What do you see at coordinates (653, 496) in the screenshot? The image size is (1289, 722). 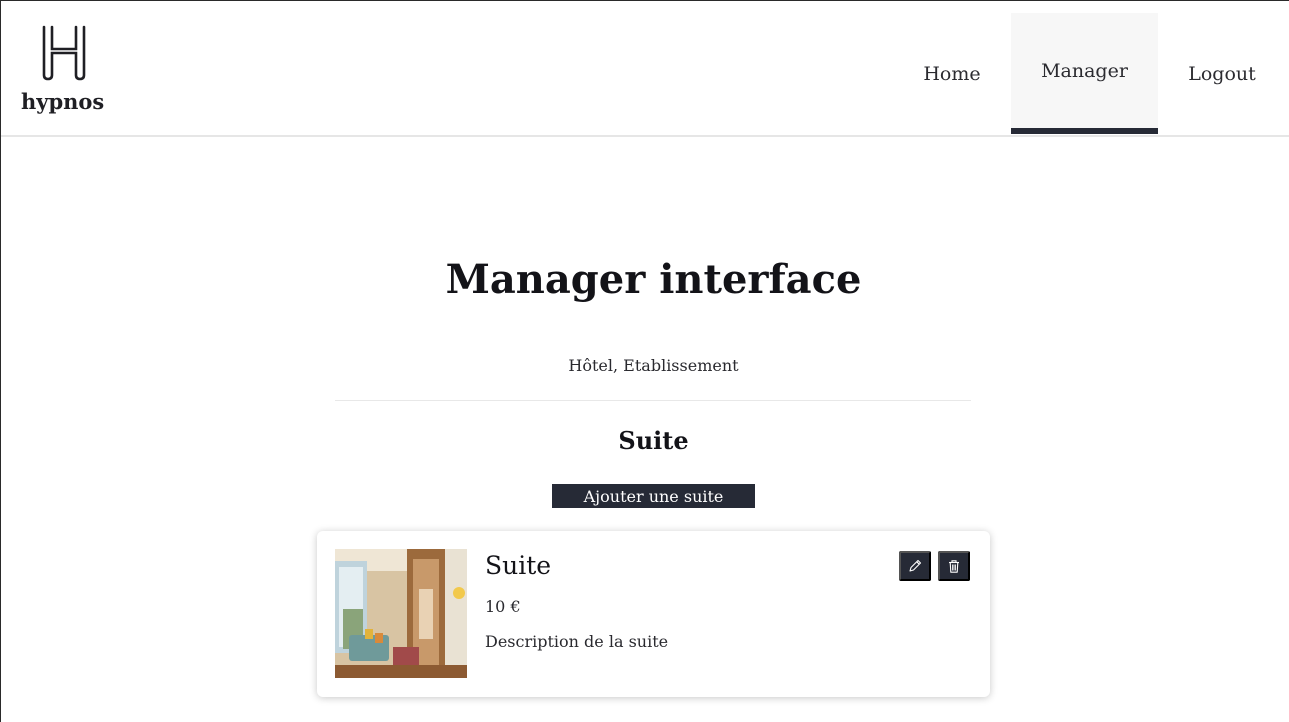 I see `add-suite-button: Ajouter une suite` at bounding box center [653, 496].